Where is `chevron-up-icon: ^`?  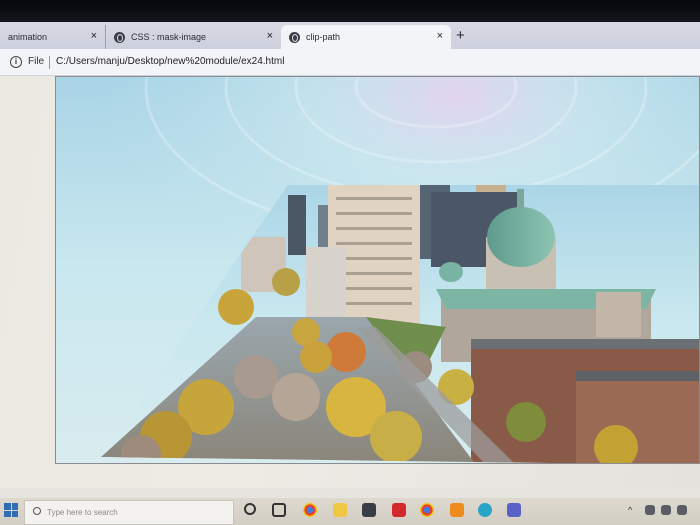
chevron-up-icon: ^ is located at coordinates (630, 510).